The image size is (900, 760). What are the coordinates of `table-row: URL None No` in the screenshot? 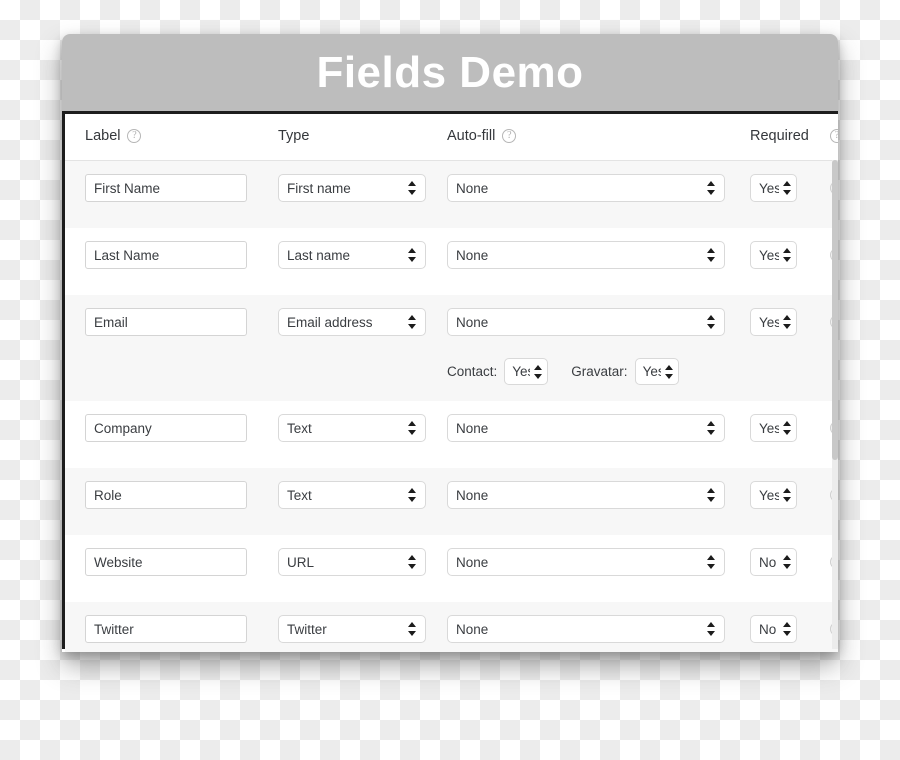 It's located at (451, 568).